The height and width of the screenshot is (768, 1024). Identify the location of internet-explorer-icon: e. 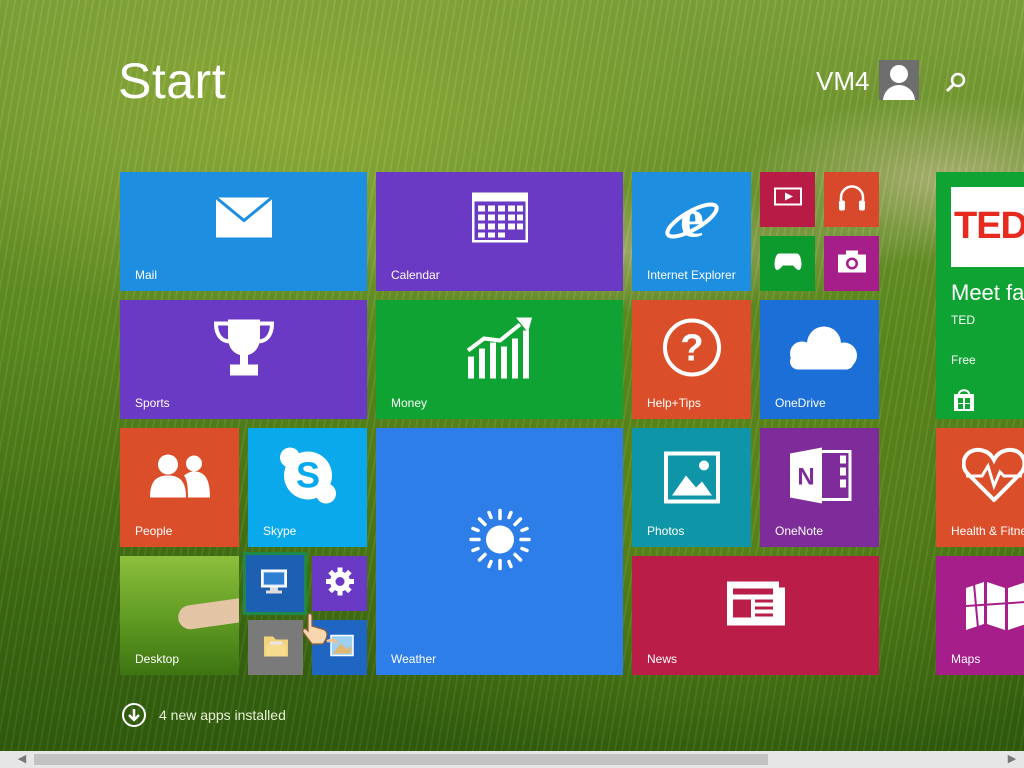
(692, 221).